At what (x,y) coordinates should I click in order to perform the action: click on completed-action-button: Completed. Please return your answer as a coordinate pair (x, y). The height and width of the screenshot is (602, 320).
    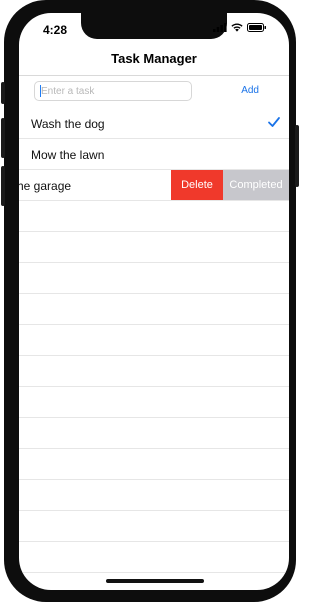
    Looking at the image, I should click on (256, 185).